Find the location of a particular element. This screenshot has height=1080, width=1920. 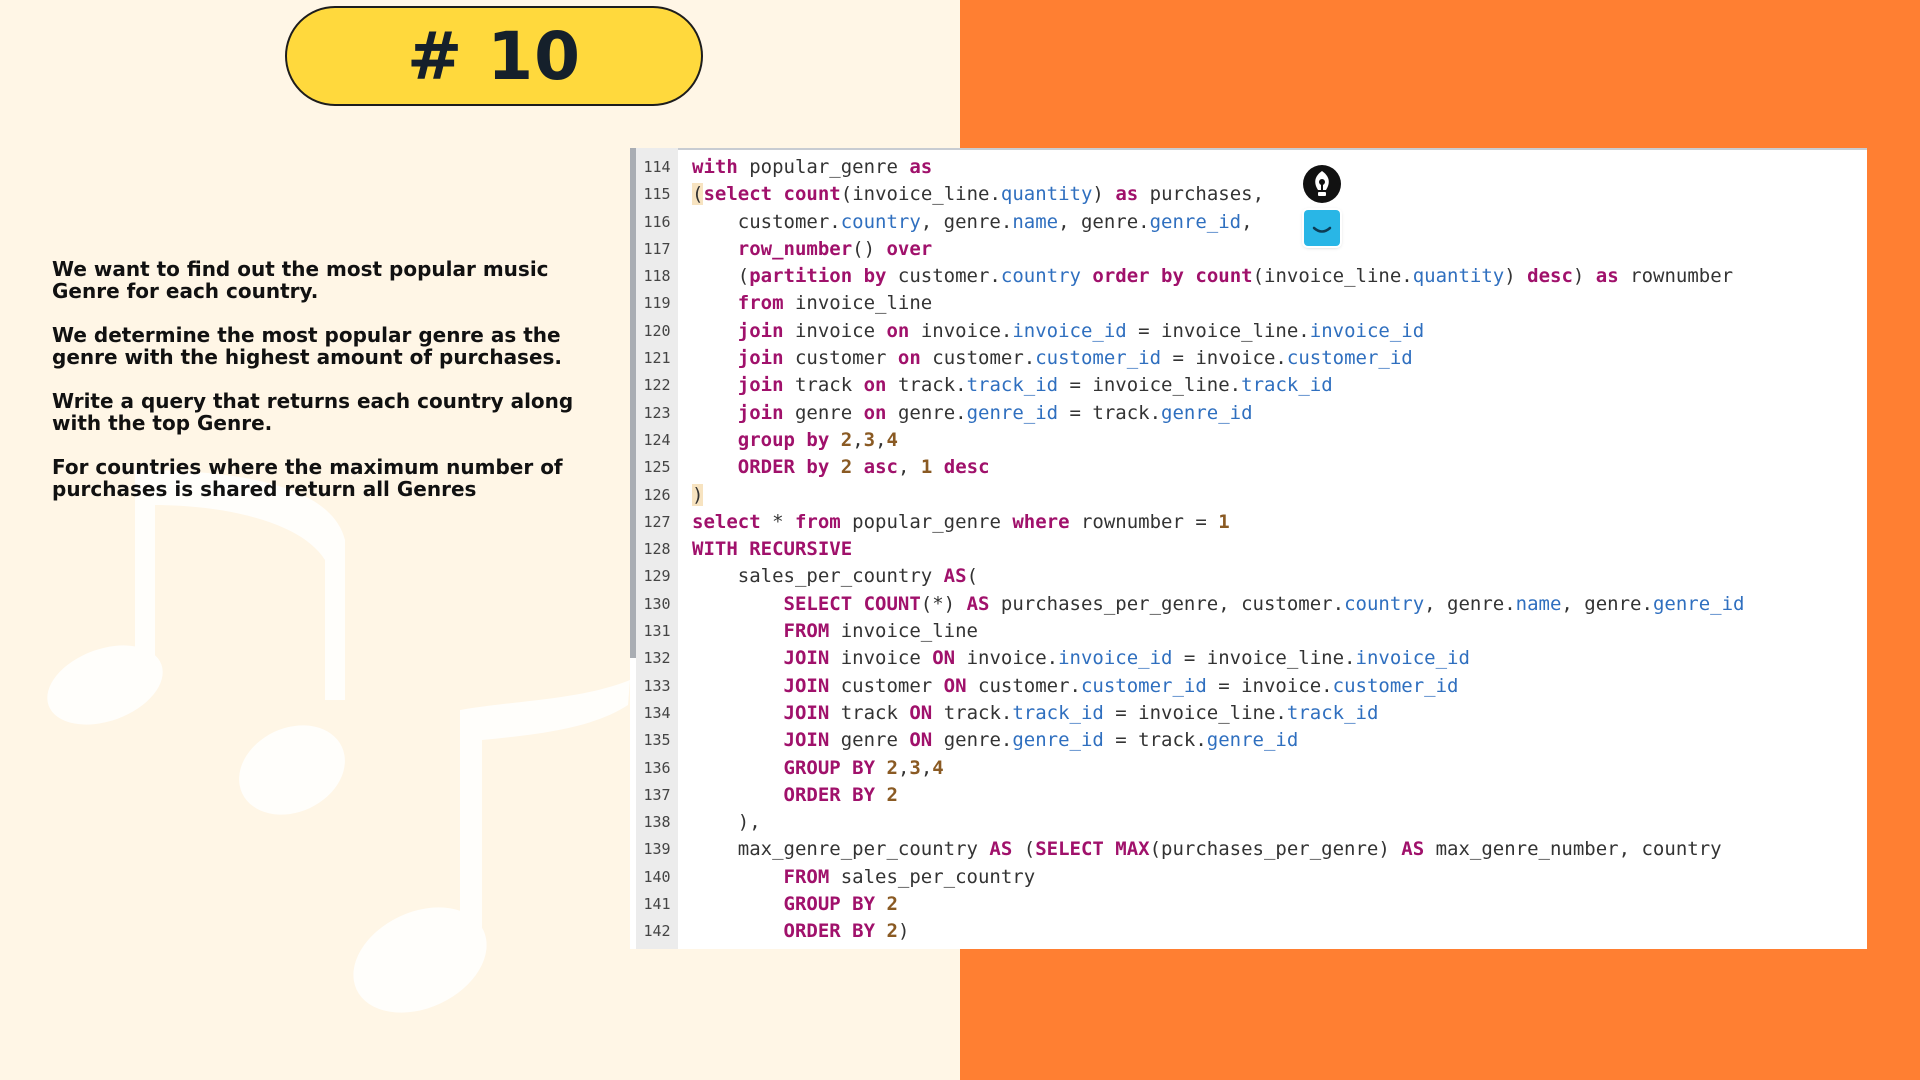

code-text: row_number() over is located at coordinates (812, 249).